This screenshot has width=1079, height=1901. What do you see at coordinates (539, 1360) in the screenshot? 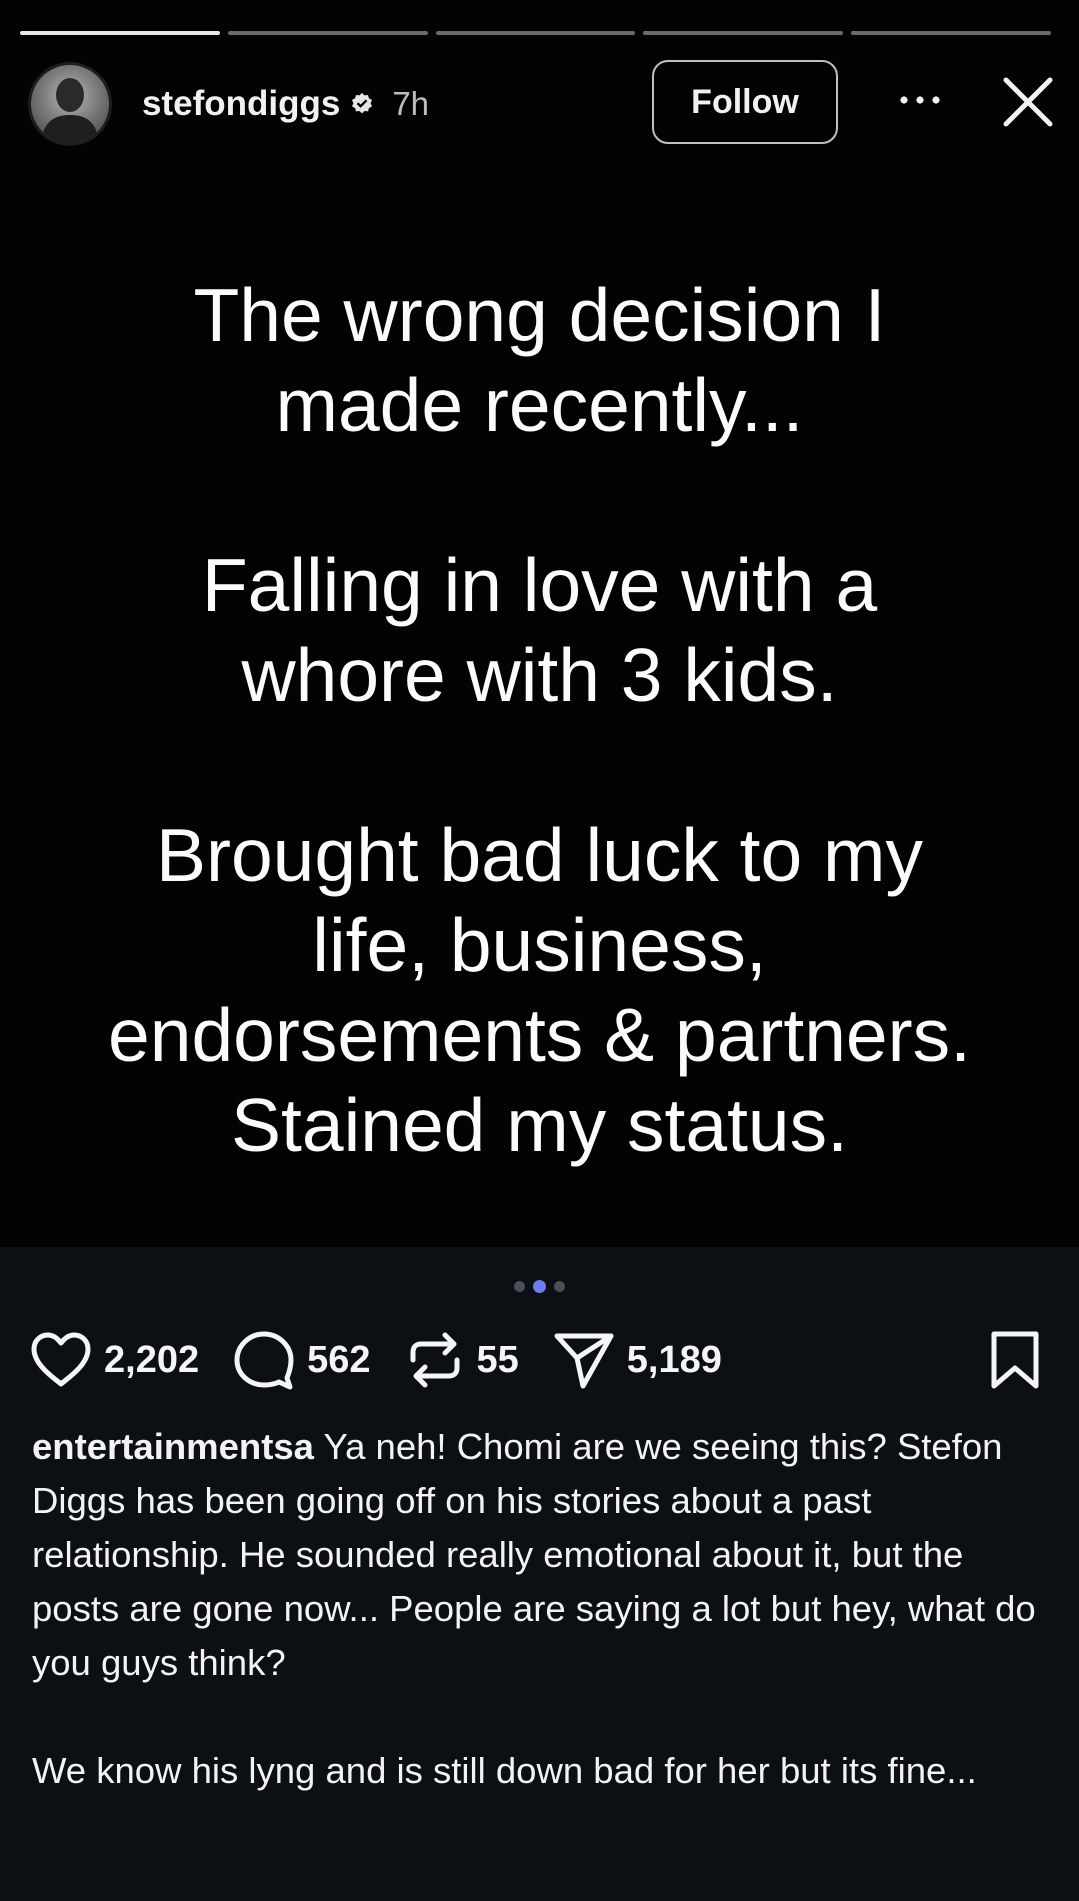
I see `post-action-bar: 2,202 562 55 5,189` at bounding box center [539, 1360].